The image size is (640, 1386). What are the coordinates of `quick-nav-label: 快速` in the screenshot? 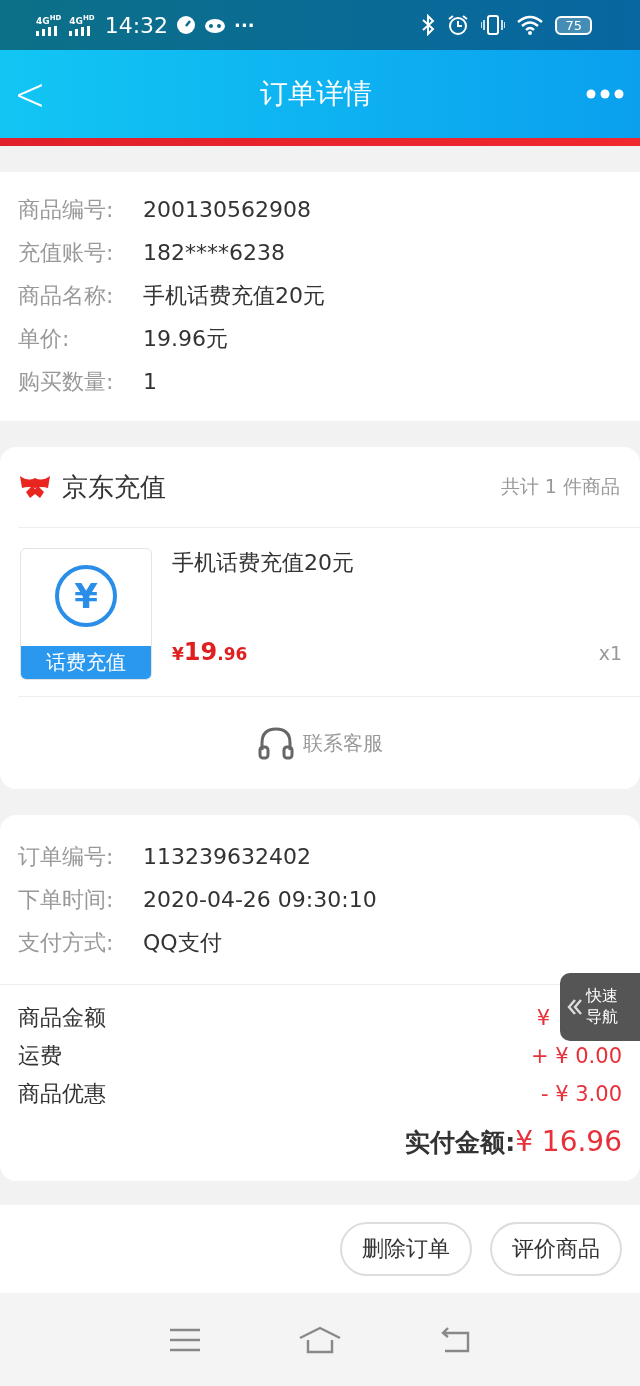 It's located at (602, 996).